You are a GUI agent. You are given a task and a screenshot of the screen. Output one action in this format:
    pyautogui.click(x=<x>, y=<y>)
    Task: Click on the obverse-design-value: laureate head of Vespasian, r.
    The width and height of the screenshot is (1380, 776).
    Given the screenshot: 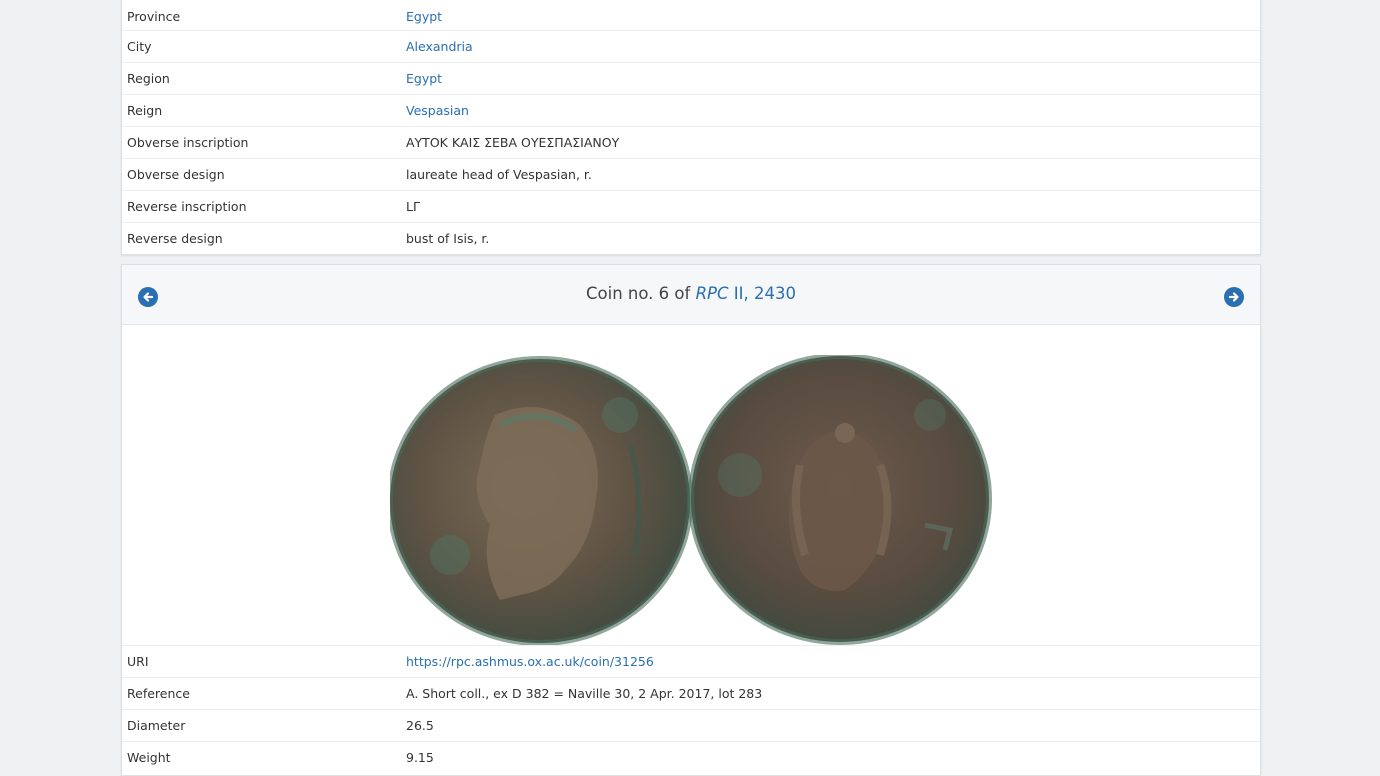 What is the action you would take?
    pyautogui.click(x=499, y=174)
    